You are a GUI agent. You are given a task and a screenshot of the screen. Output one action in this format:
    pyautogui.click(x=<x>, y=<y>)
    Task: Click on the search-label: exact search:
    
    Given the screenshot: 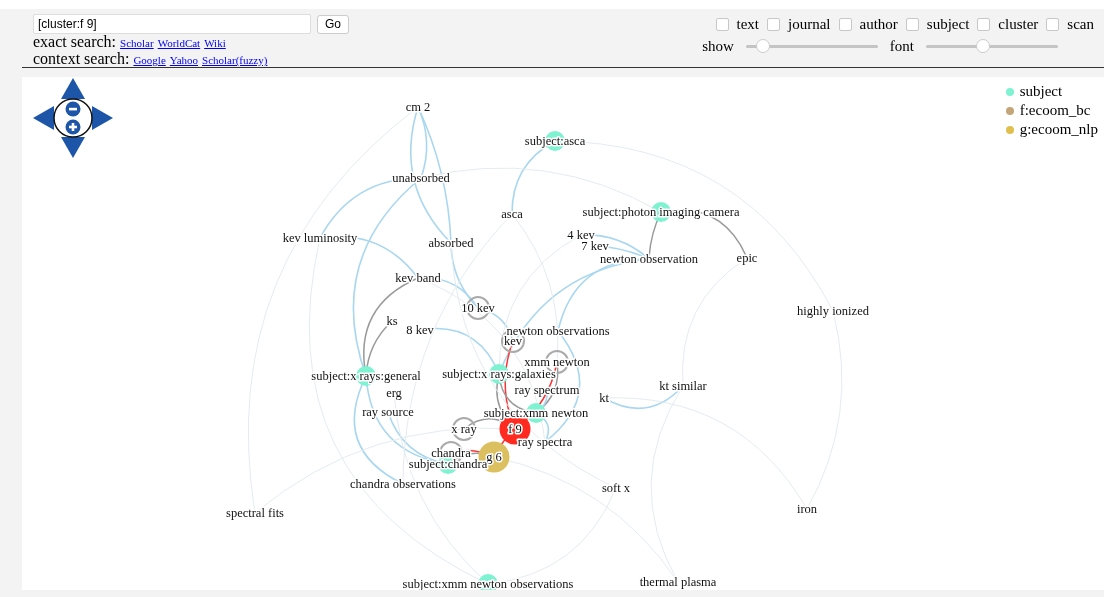 What is the action you would take?
    pyautogui.click(x=75, y=42)
    